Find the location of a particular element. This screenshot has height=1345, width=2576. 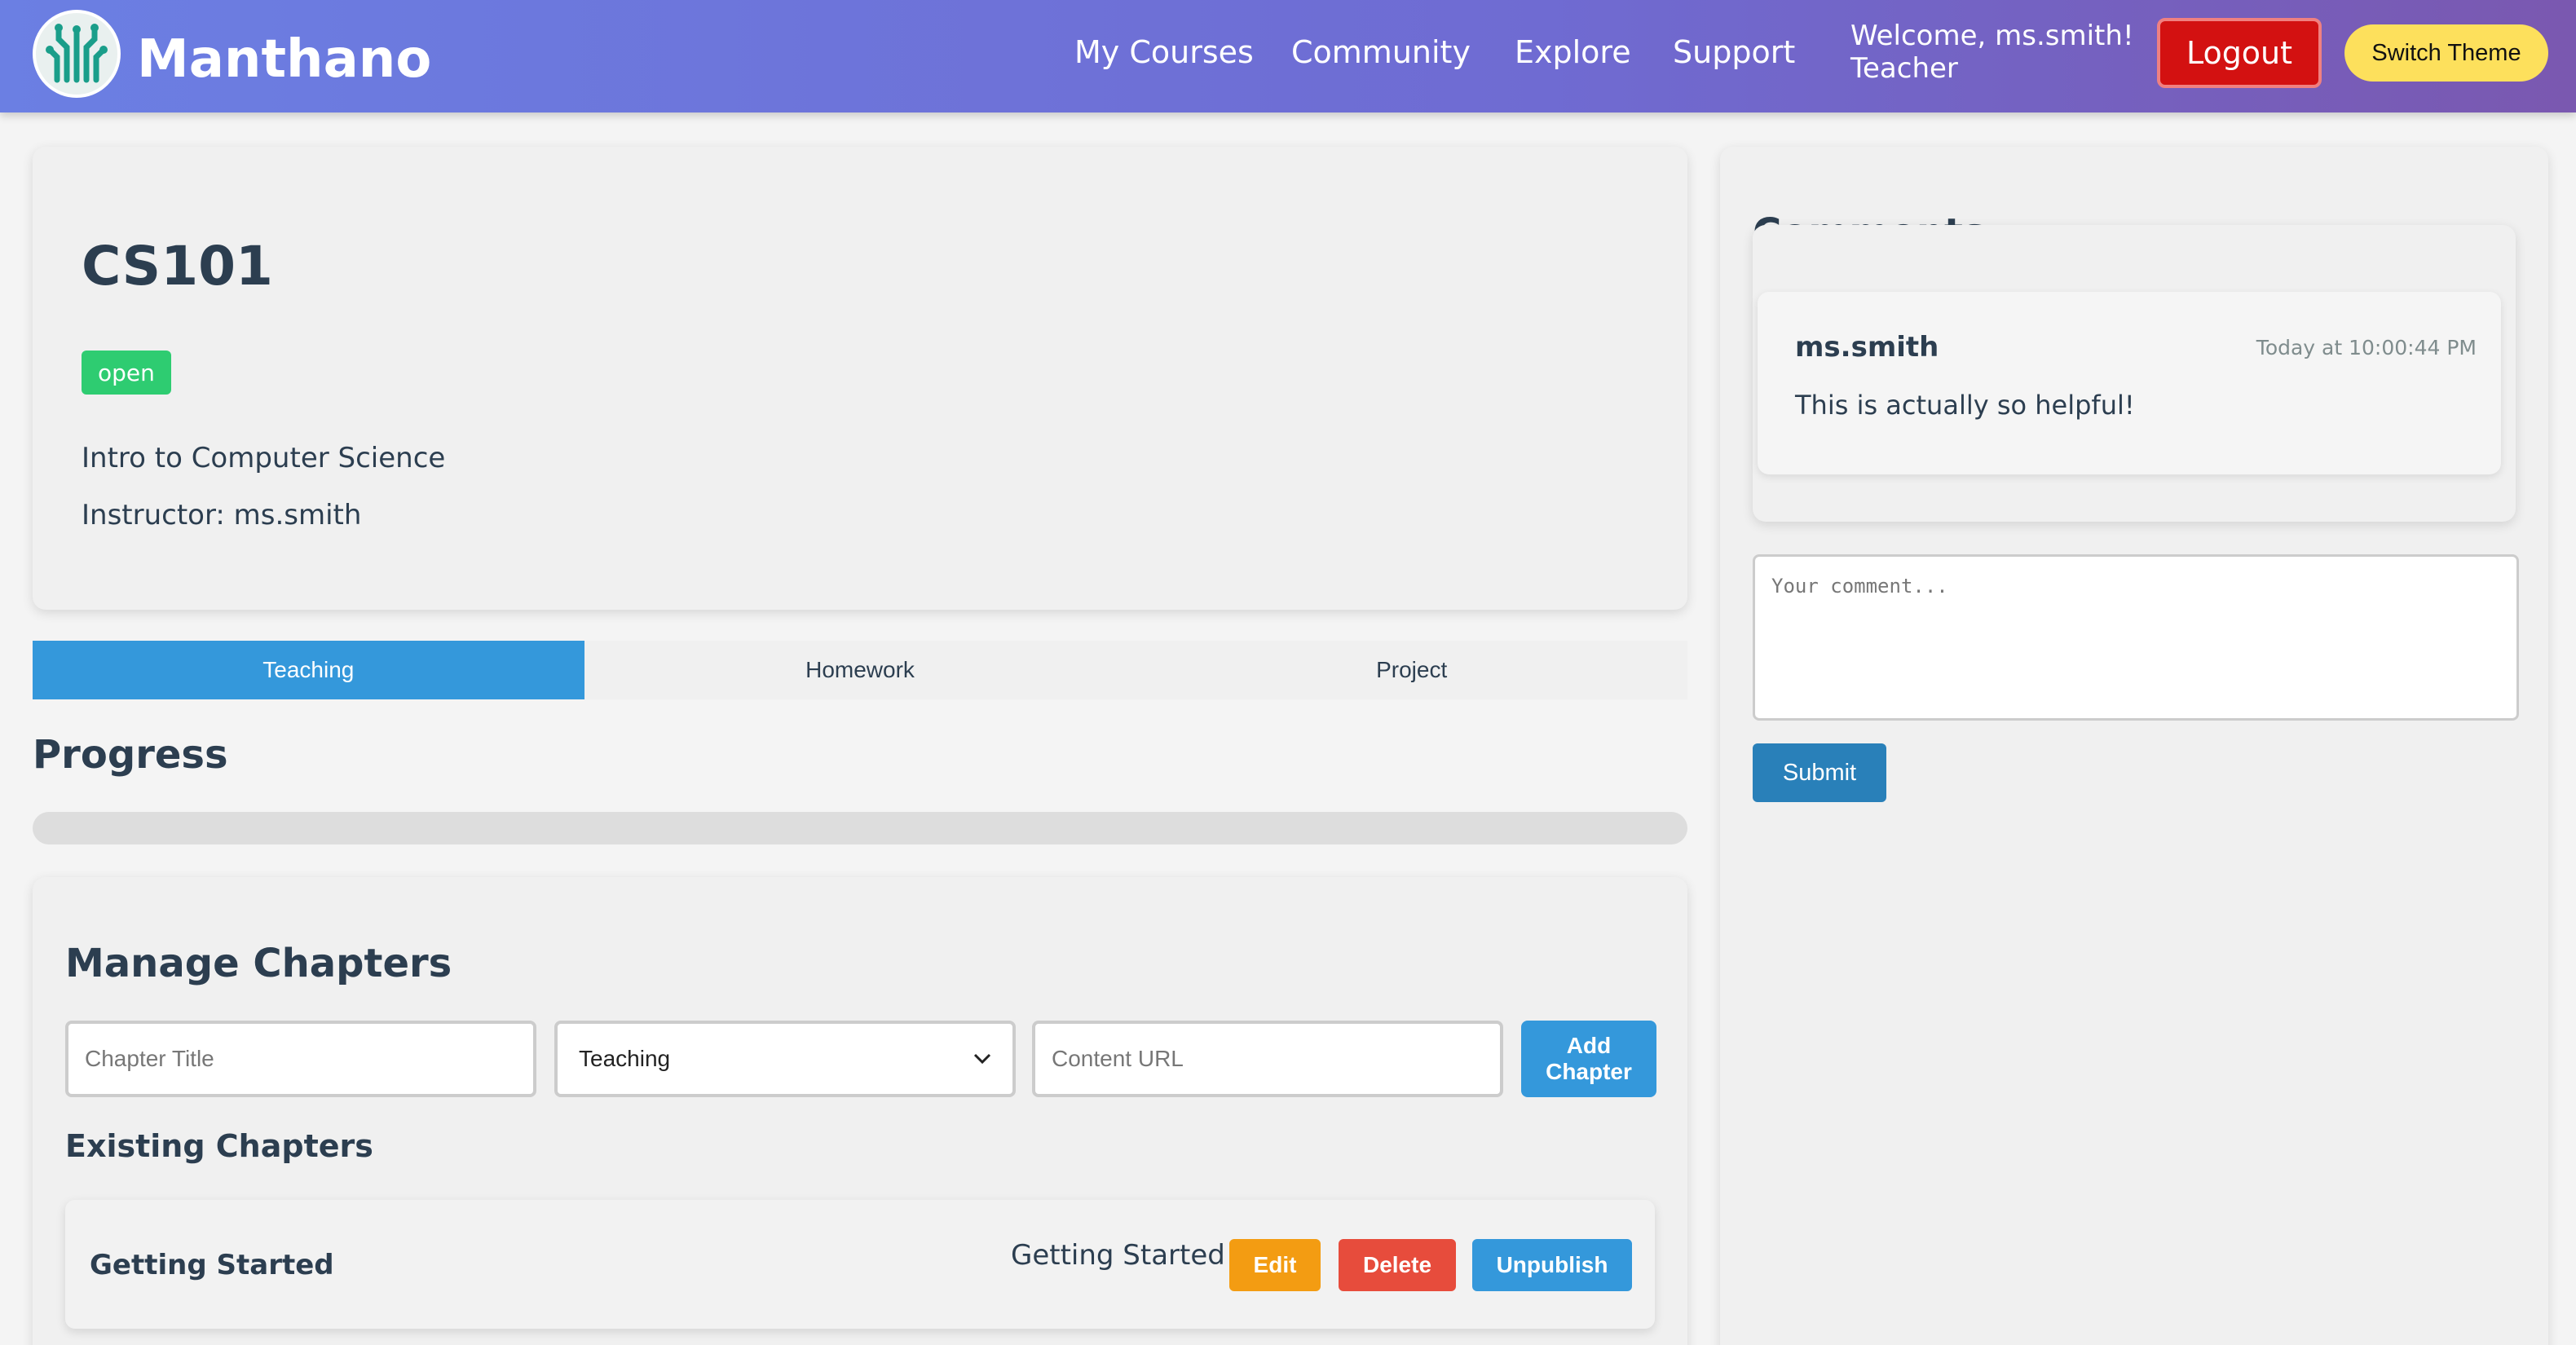

course-instructor: Instructor: ms.smith is located at coordinates (222, 515).